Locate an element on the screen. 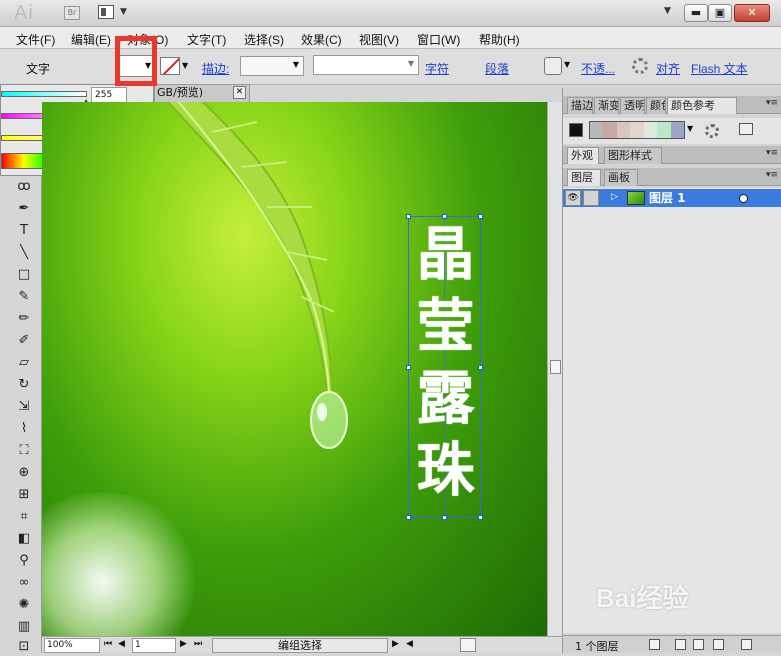  workspace-chevron-down-icon: ▼ is located at coordinates (667, 11).